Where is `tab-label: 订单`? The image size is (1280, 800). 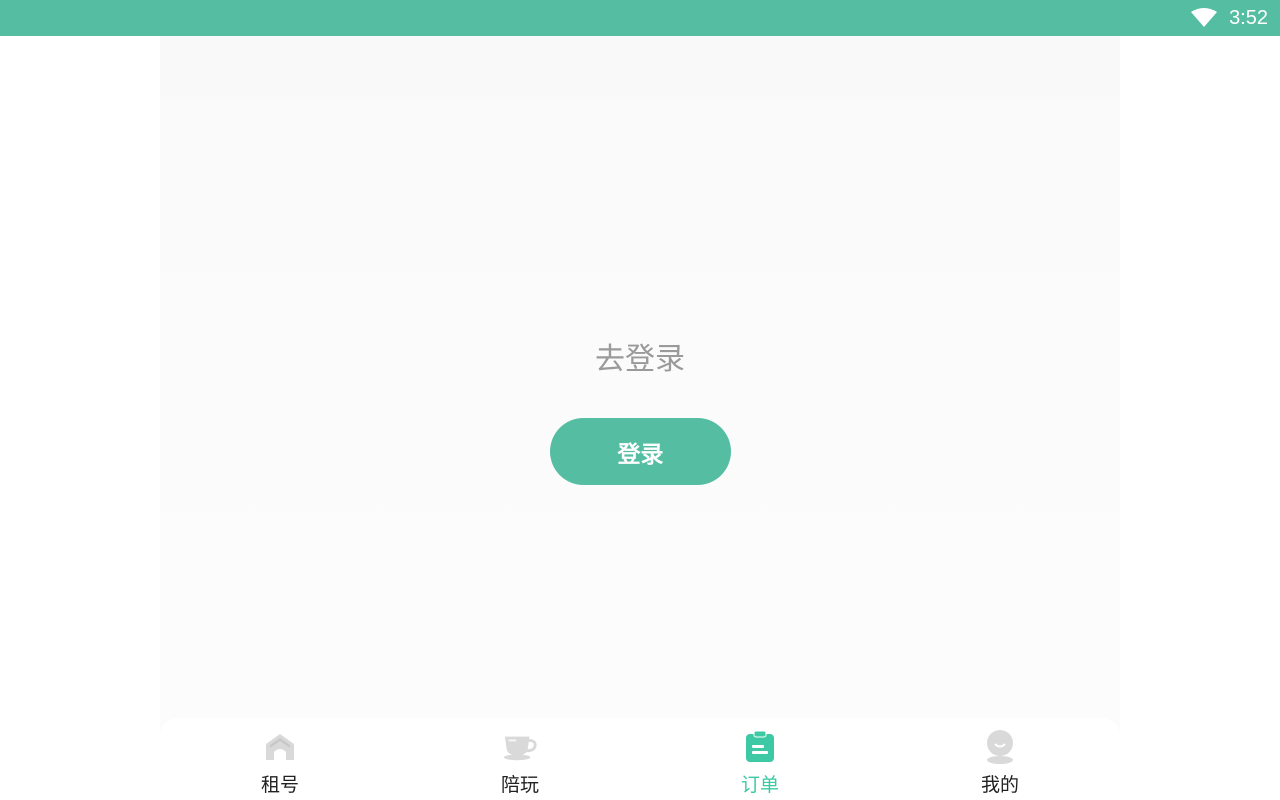 tab-label: 订单 is located at coordinates (759, 785).